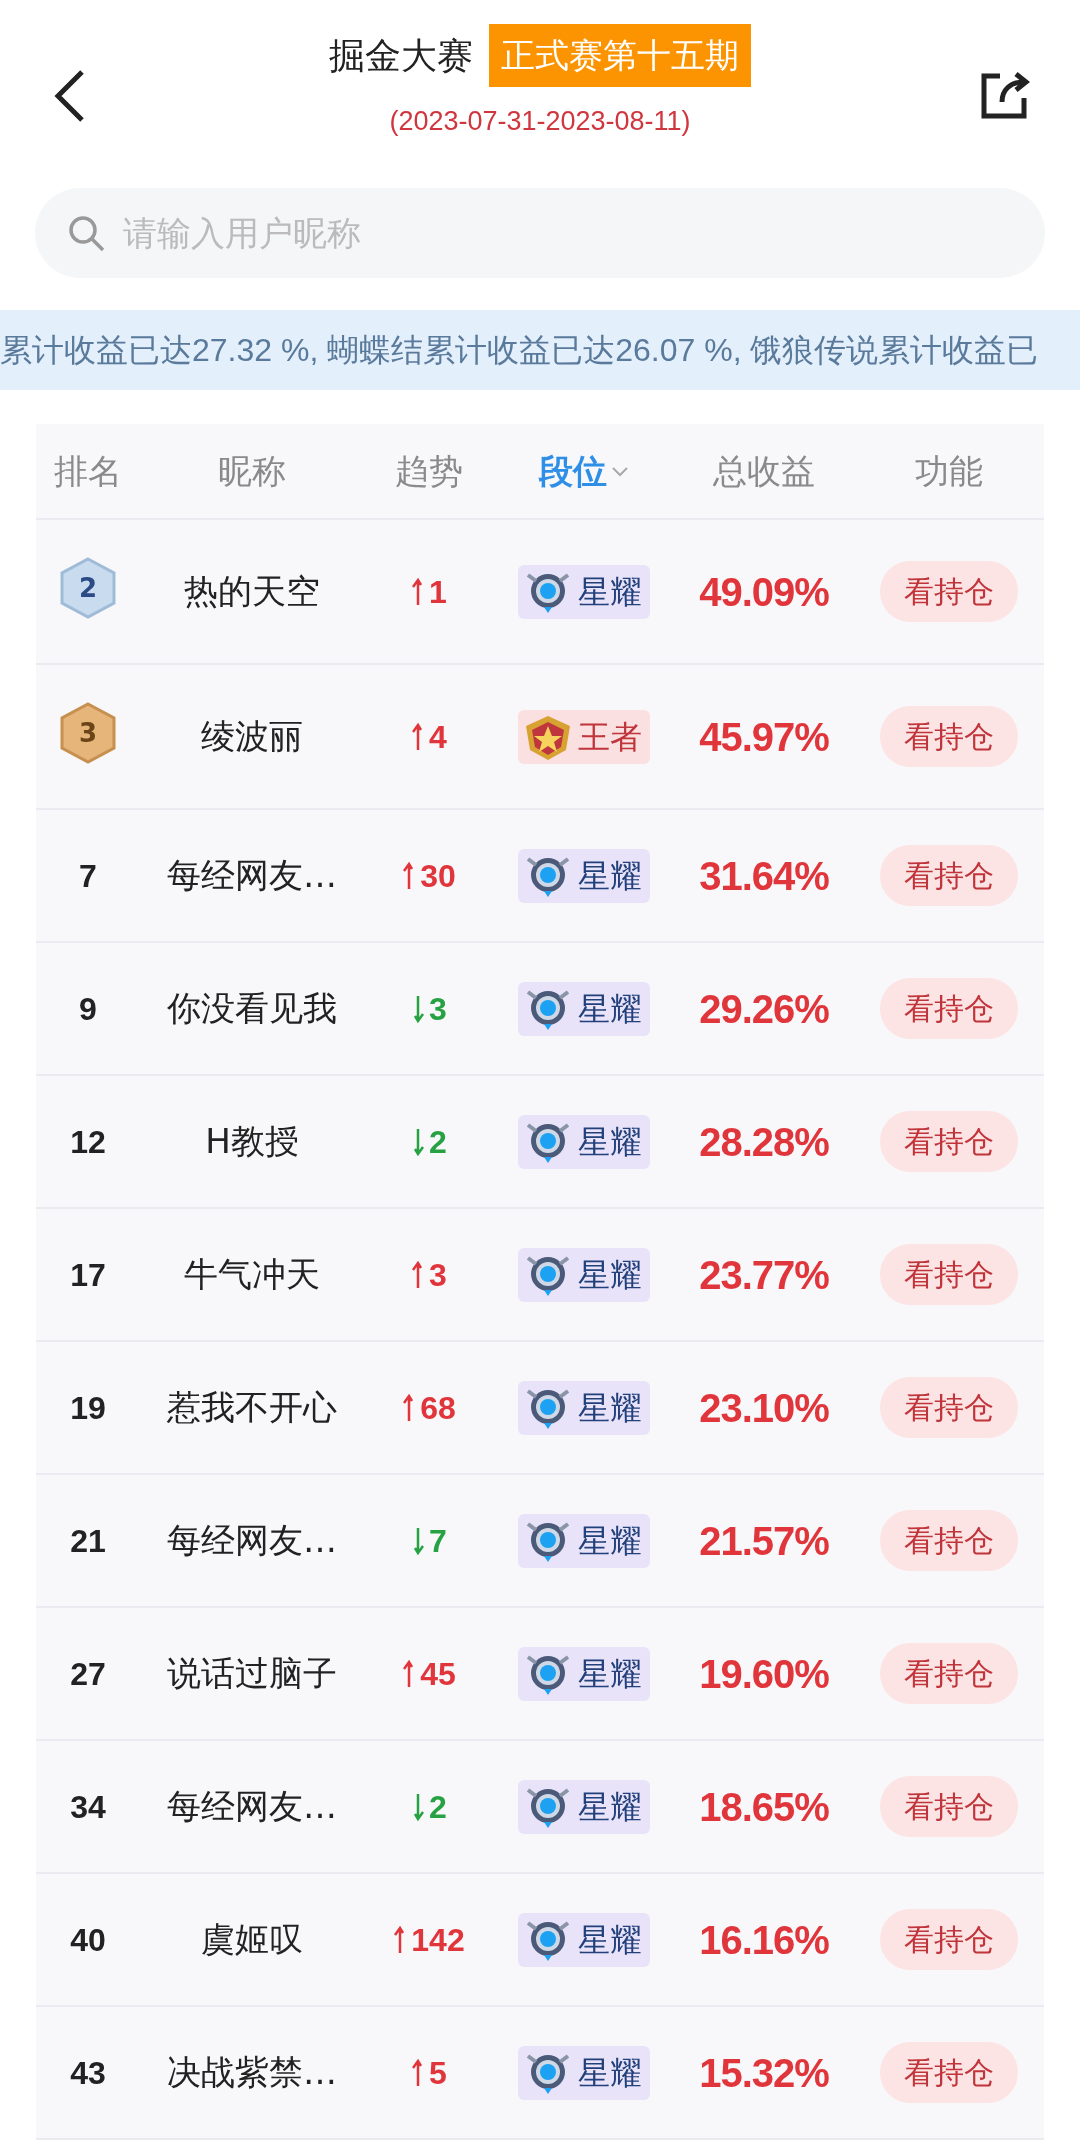  I want to click on user-nickname: 说话过脑子, so click(252, 1673).